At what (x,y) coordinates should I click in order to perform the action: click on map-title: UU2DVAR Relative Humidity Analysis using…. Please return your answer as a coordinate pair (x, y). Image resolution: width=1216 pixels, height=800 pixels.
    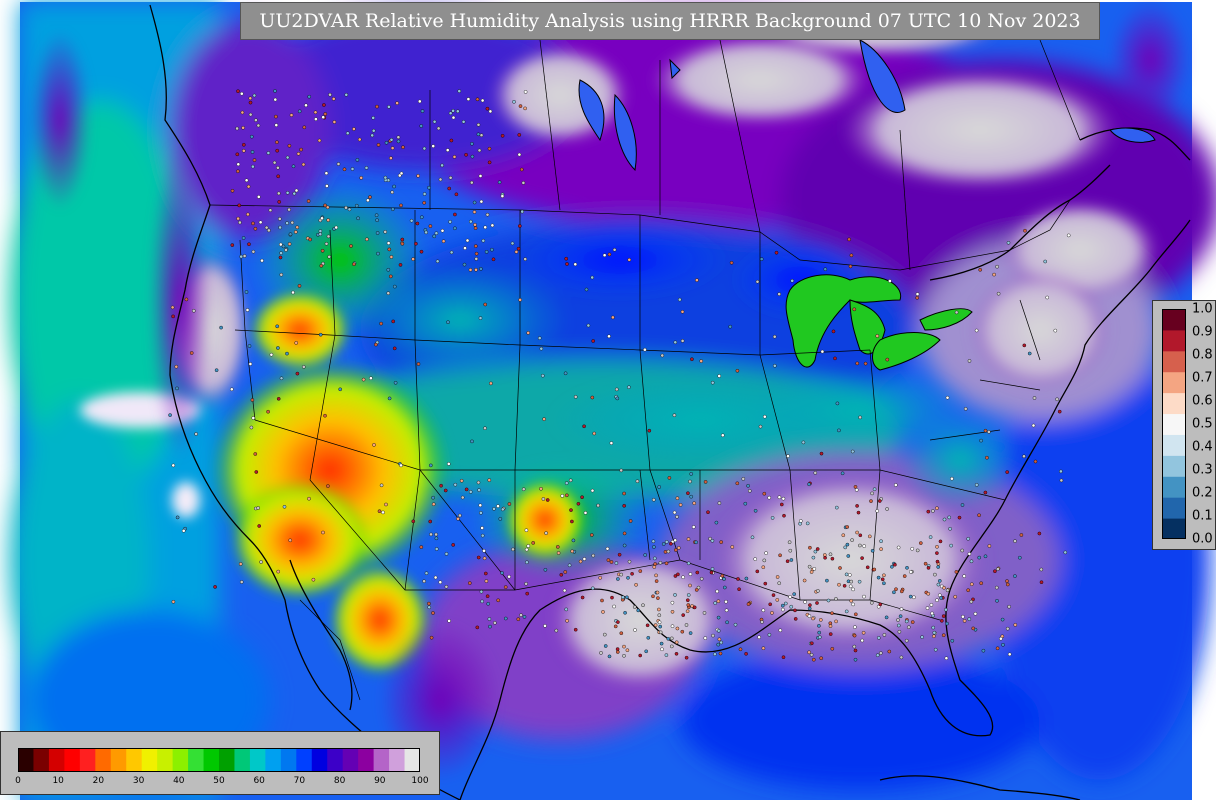
    Looking at the image, I should click on (670, 21).